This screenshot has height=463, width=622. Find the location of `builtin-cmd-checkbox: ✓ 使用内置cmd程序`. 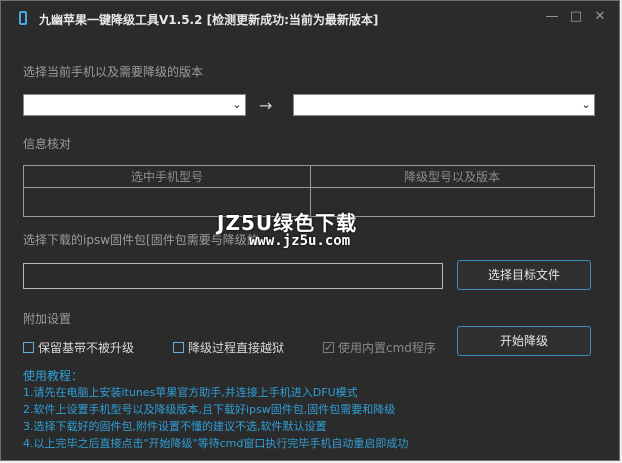

builtin-cmd-checkbox: ✓ 使用内置cmd程序 is located at coordinates (379, 347).